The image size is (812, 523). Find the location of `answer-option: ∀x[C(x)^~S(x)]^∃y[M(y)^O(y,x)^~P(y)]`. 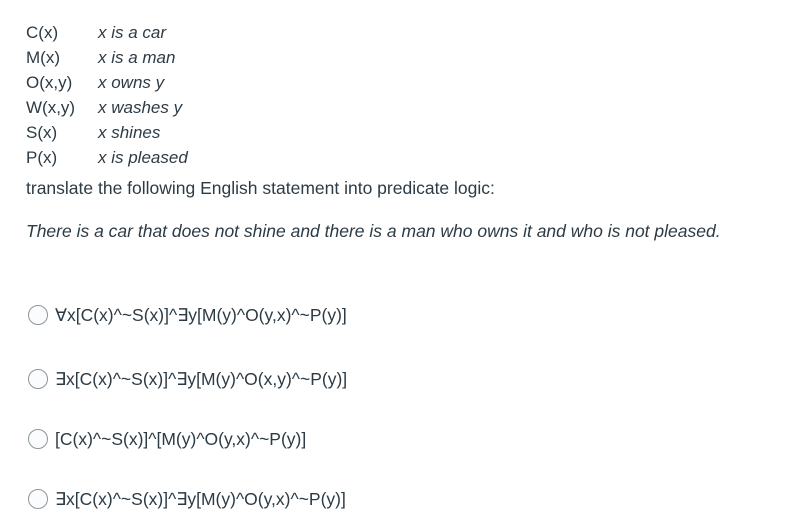

answer-option: ∀x[C(x)^~S(x)]^∃y[M(y)^O(y,x)^~P(y)] is located at coordinates (187, 315).